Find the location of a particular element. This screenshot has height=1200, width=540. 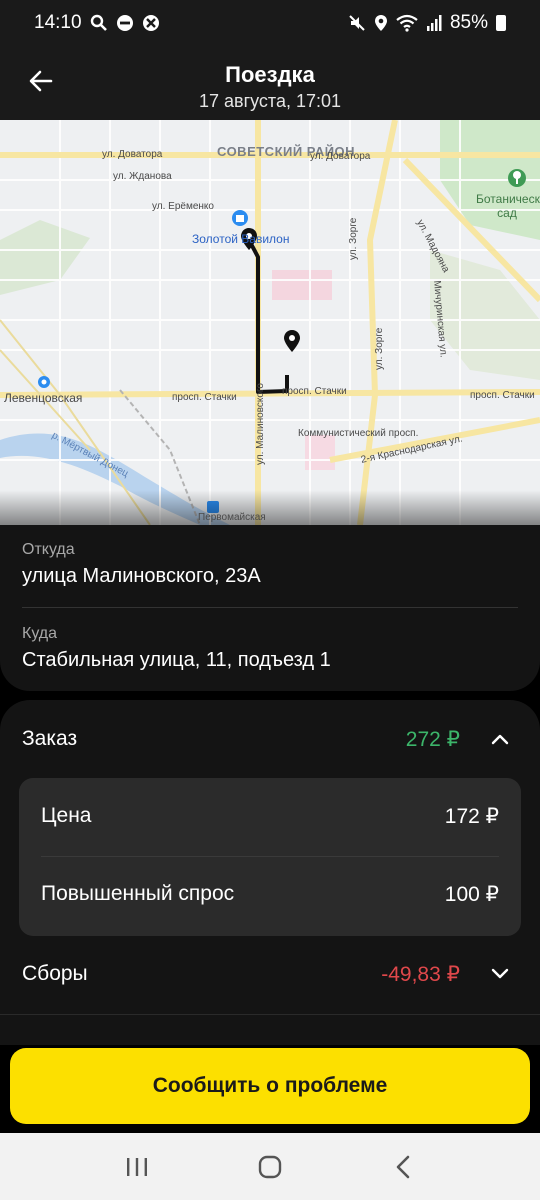

order-amount: 272 ₽ is located at coordinates (432, 739).